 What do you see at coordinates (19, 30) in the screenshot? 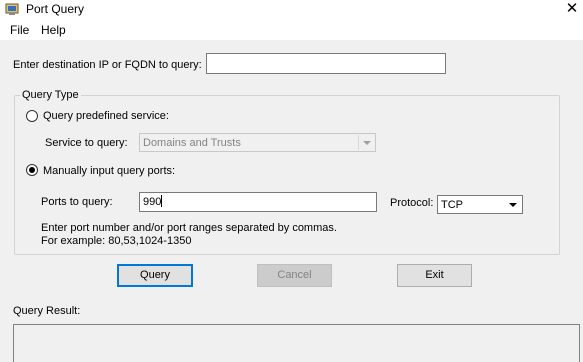
I see `menu-file: File` at bounding box center [19, 30].